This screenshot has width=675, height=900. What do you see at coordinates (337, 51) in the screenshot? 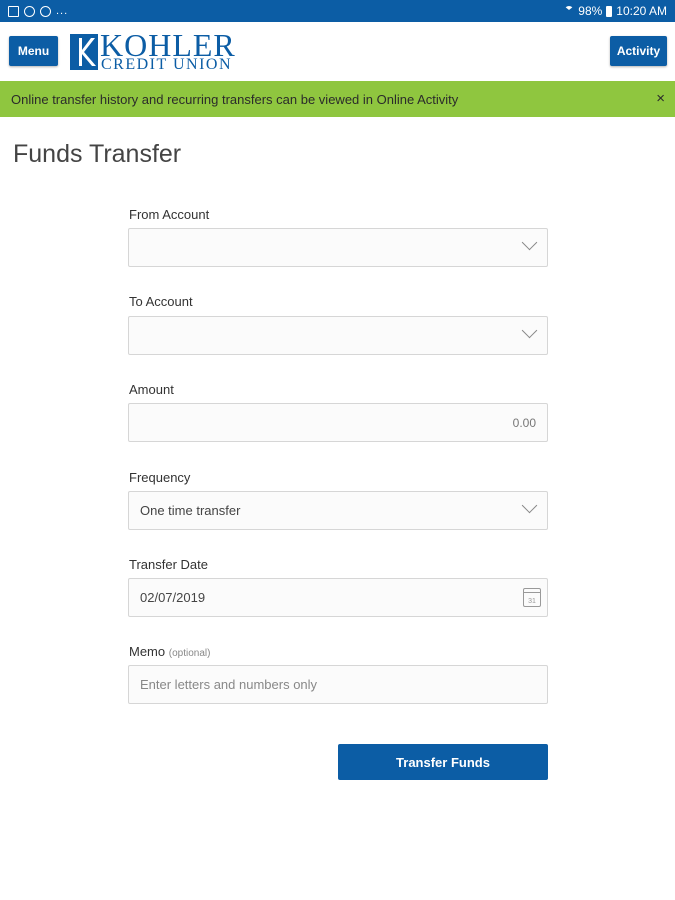
I see `app-header: Menu KOHLER CREDIT UNION Activity` at bounding box center [337, 51].